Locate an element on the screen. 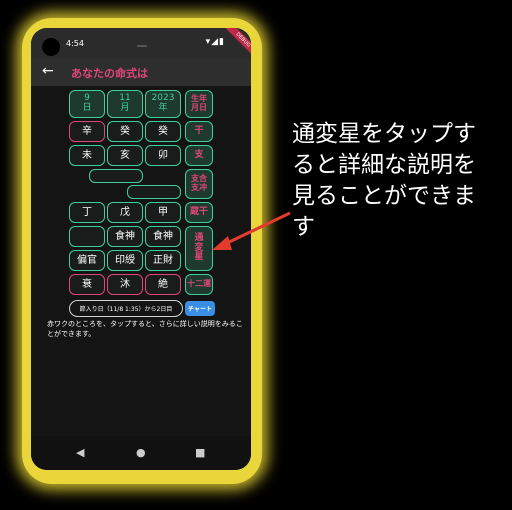 The width and height of the screenshot is (512, 510). callout-annotation-text: 通変星をタップすると詳細な説明を見ることができます is located at coordinates (384, 180).